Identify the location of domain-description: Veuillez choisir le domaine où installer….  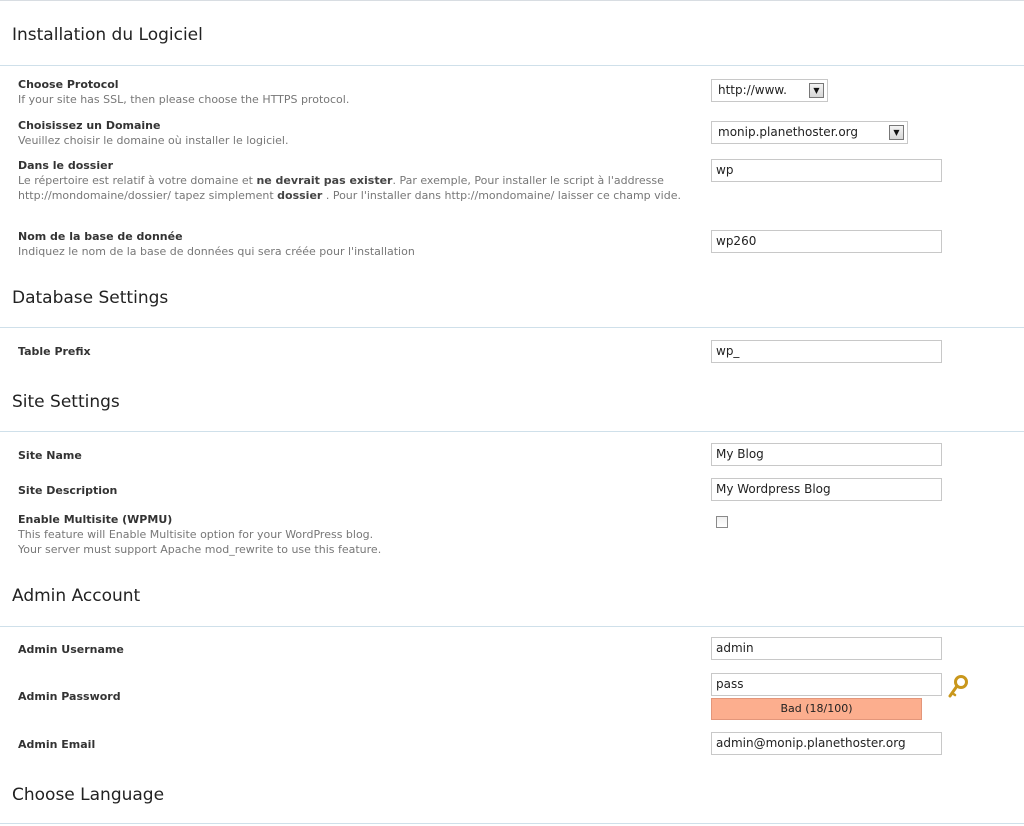
(153, 140).